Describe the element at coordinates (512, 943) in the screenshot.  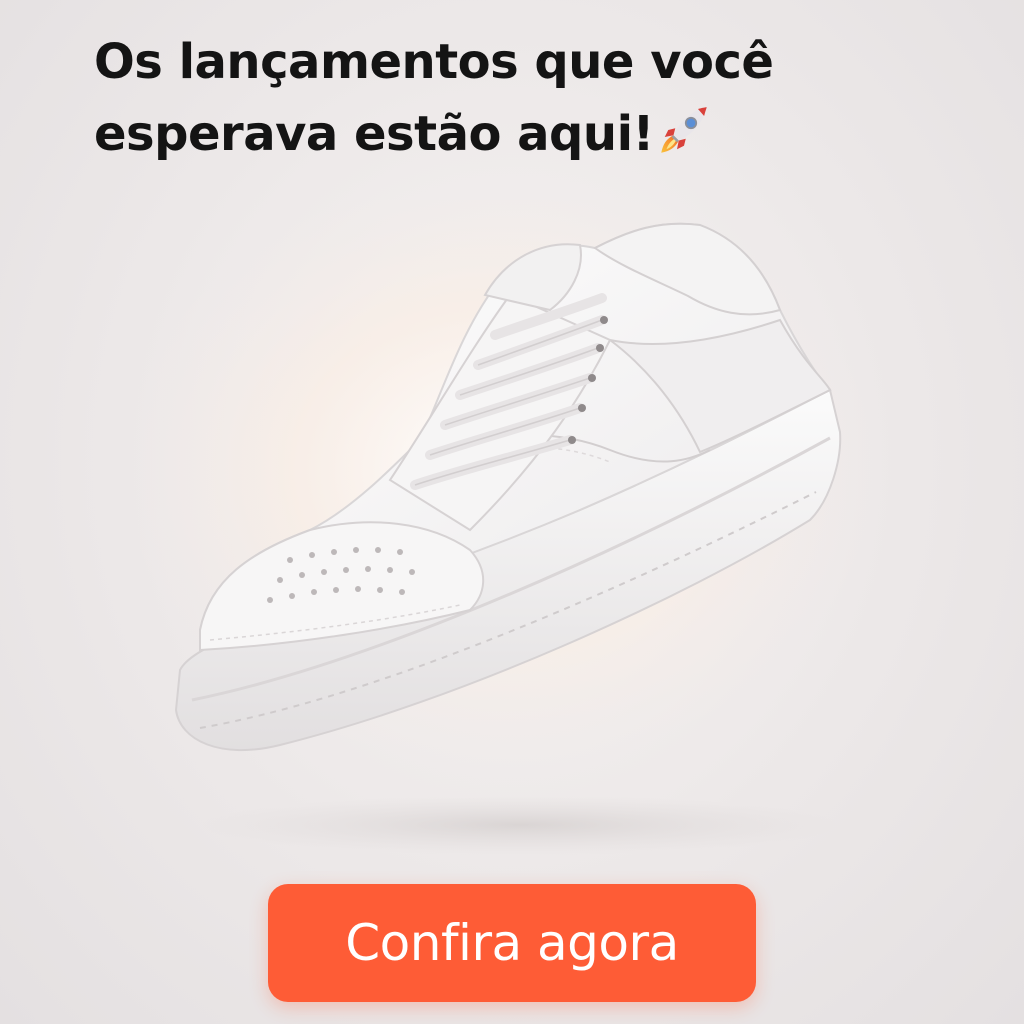
I see `confira-agora-button: Confira agora` at that location.